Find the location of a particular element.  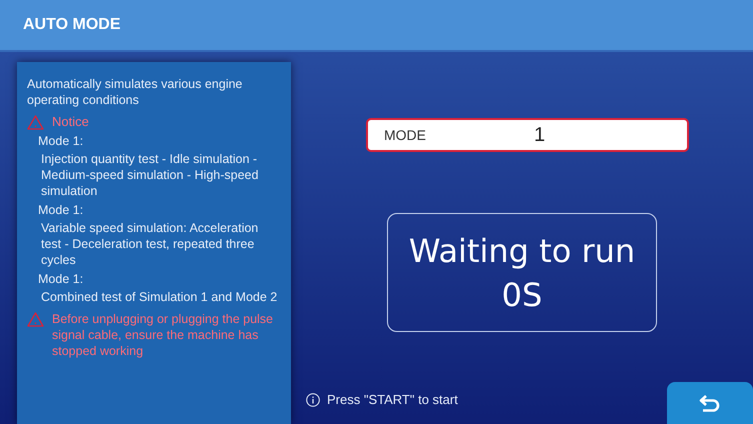

mode-value: 1 is located at coordinates (540, 135).